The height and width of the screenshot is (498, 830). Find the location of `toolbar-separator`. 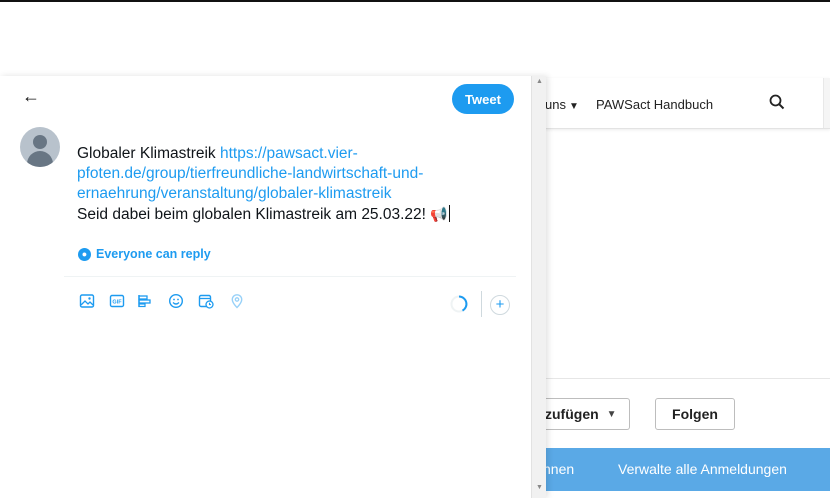

toolbar-separator is located at coordinates (481, 304).